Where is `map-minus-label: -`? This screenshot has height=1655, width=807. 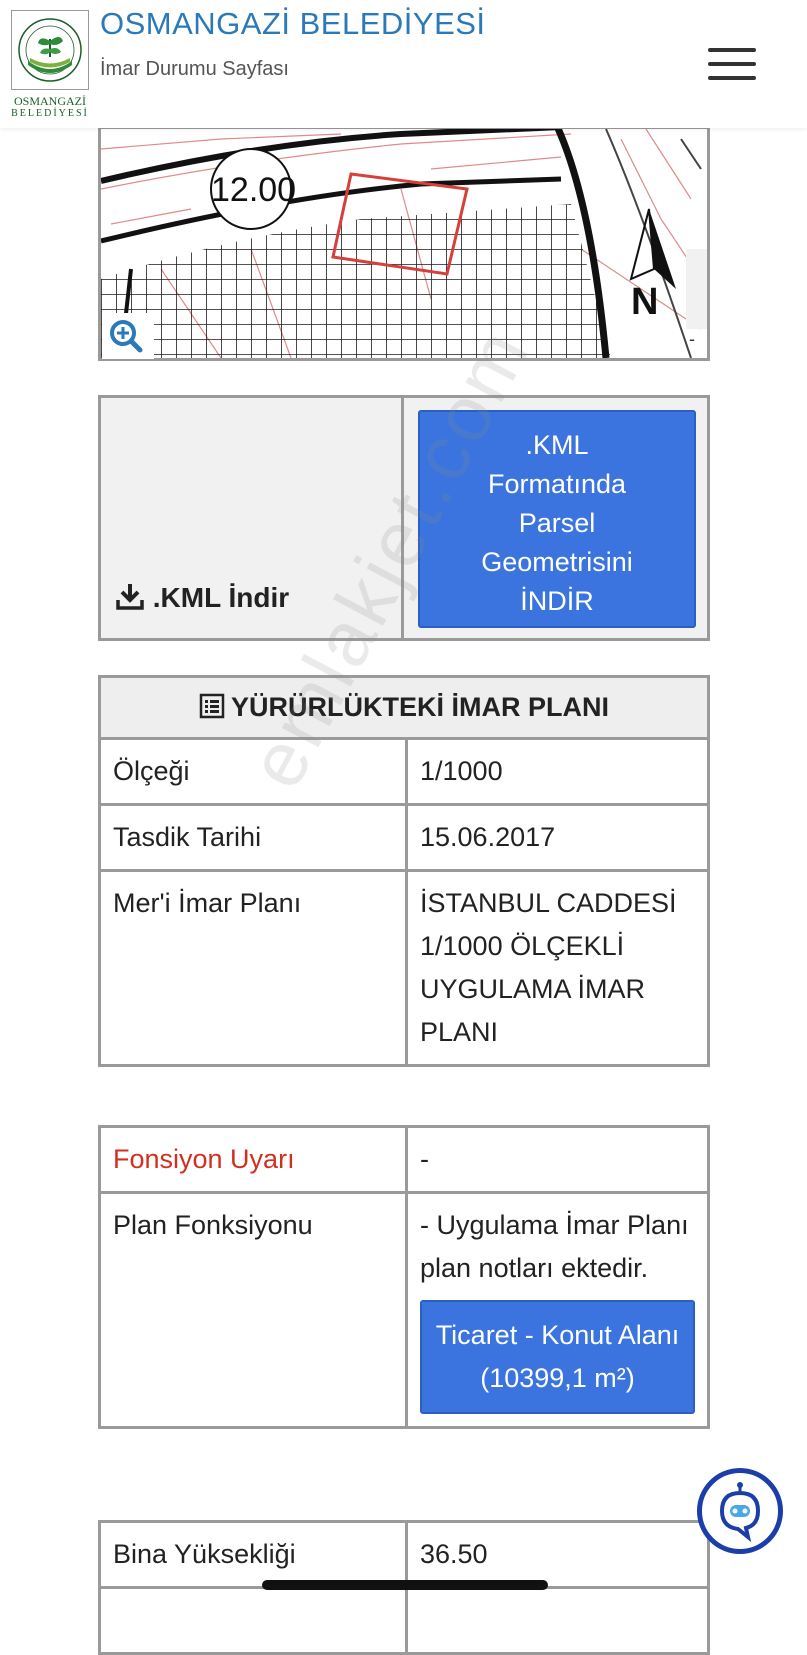
map-minus-label: - is located at coordinates (692, 339).